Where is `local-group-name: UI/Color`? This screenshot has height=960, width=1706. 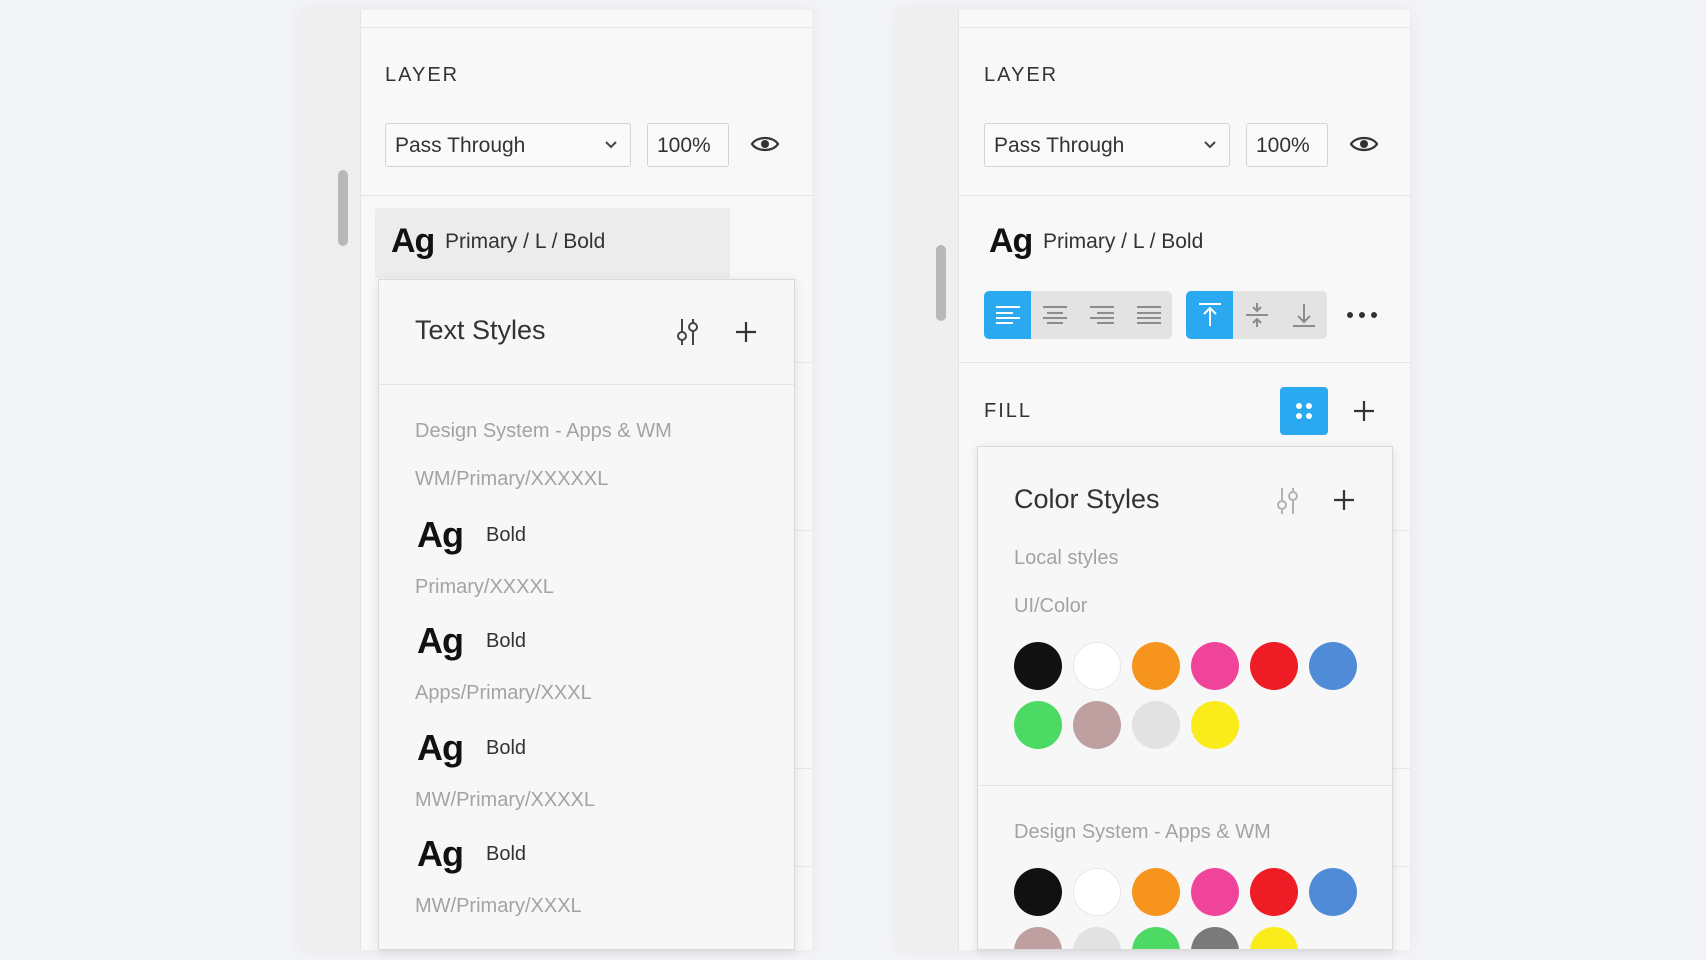 local-group-name: UI/Color is located at coordinates (1051, 606).